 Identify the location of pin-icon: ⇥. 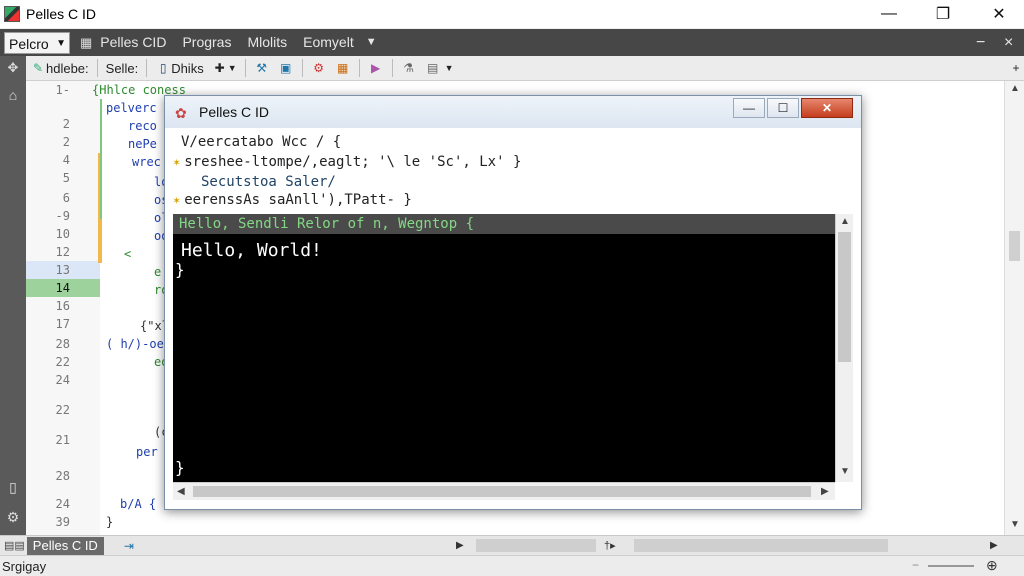
(129, 546).